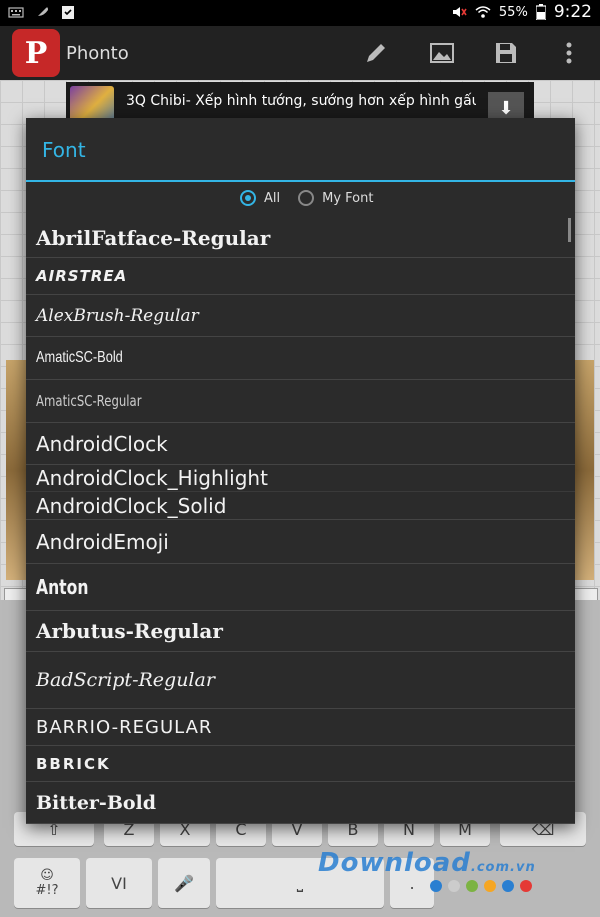 This screenshot has width=600, height=917. I want to click on volume-mute-icon, so click(459, 12).